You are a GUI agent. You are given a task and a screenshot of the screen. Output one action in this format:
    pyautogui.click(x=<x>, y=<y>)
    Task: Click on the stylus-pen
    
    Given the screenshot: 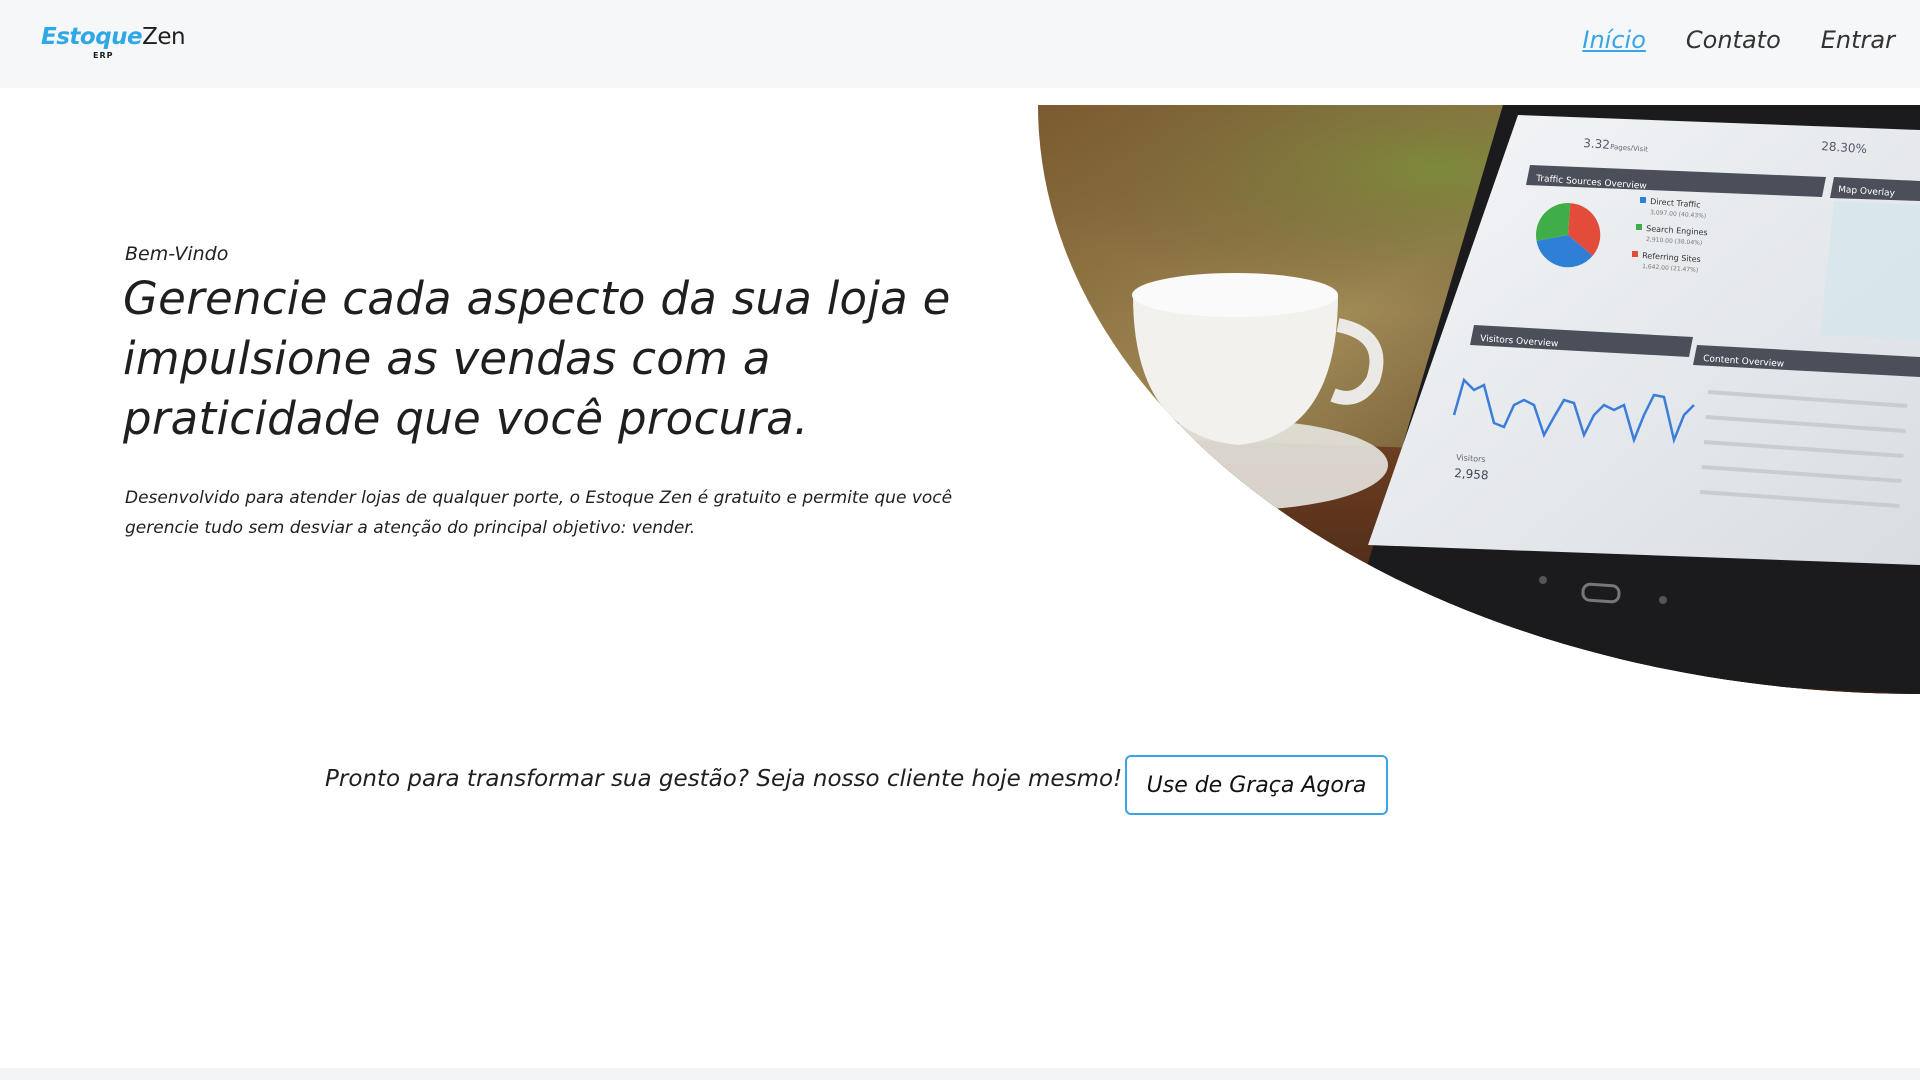 What is the action you would take?
    pyautogui.click(x=1508, y=675)
    